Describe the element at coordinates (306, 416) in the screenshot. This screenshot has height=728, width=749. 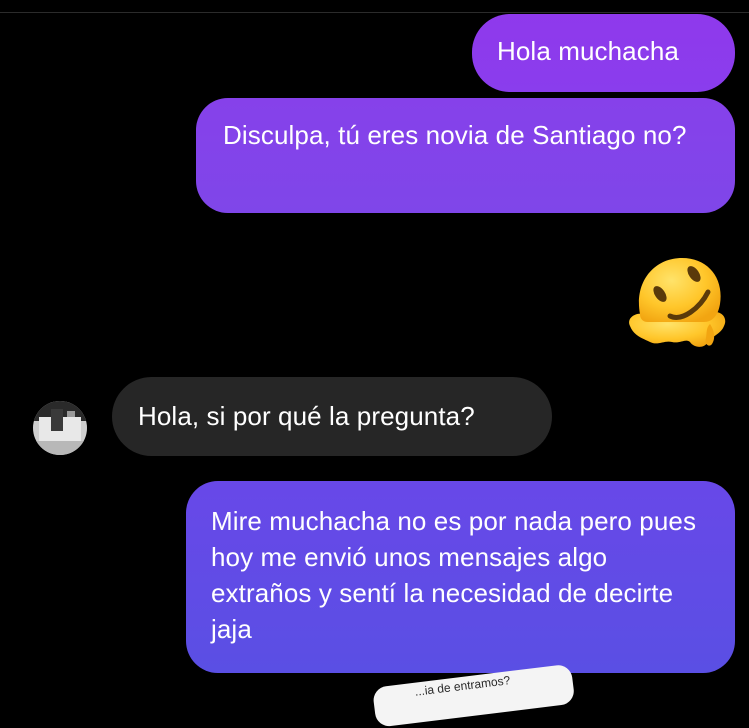
I see `message-text: Hola, si por qué la pregunta?` at that location.